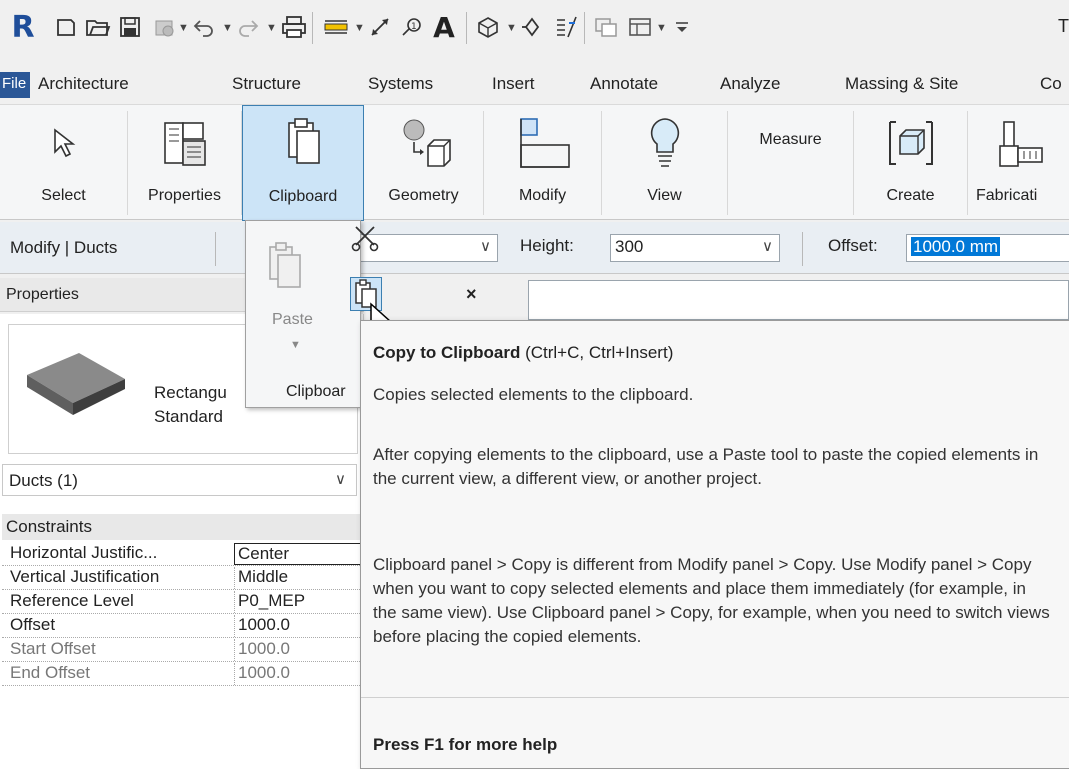 This screenshot has height=769, width=1069. I want to click on type-family-name: Rectangu, so click(190, 392).